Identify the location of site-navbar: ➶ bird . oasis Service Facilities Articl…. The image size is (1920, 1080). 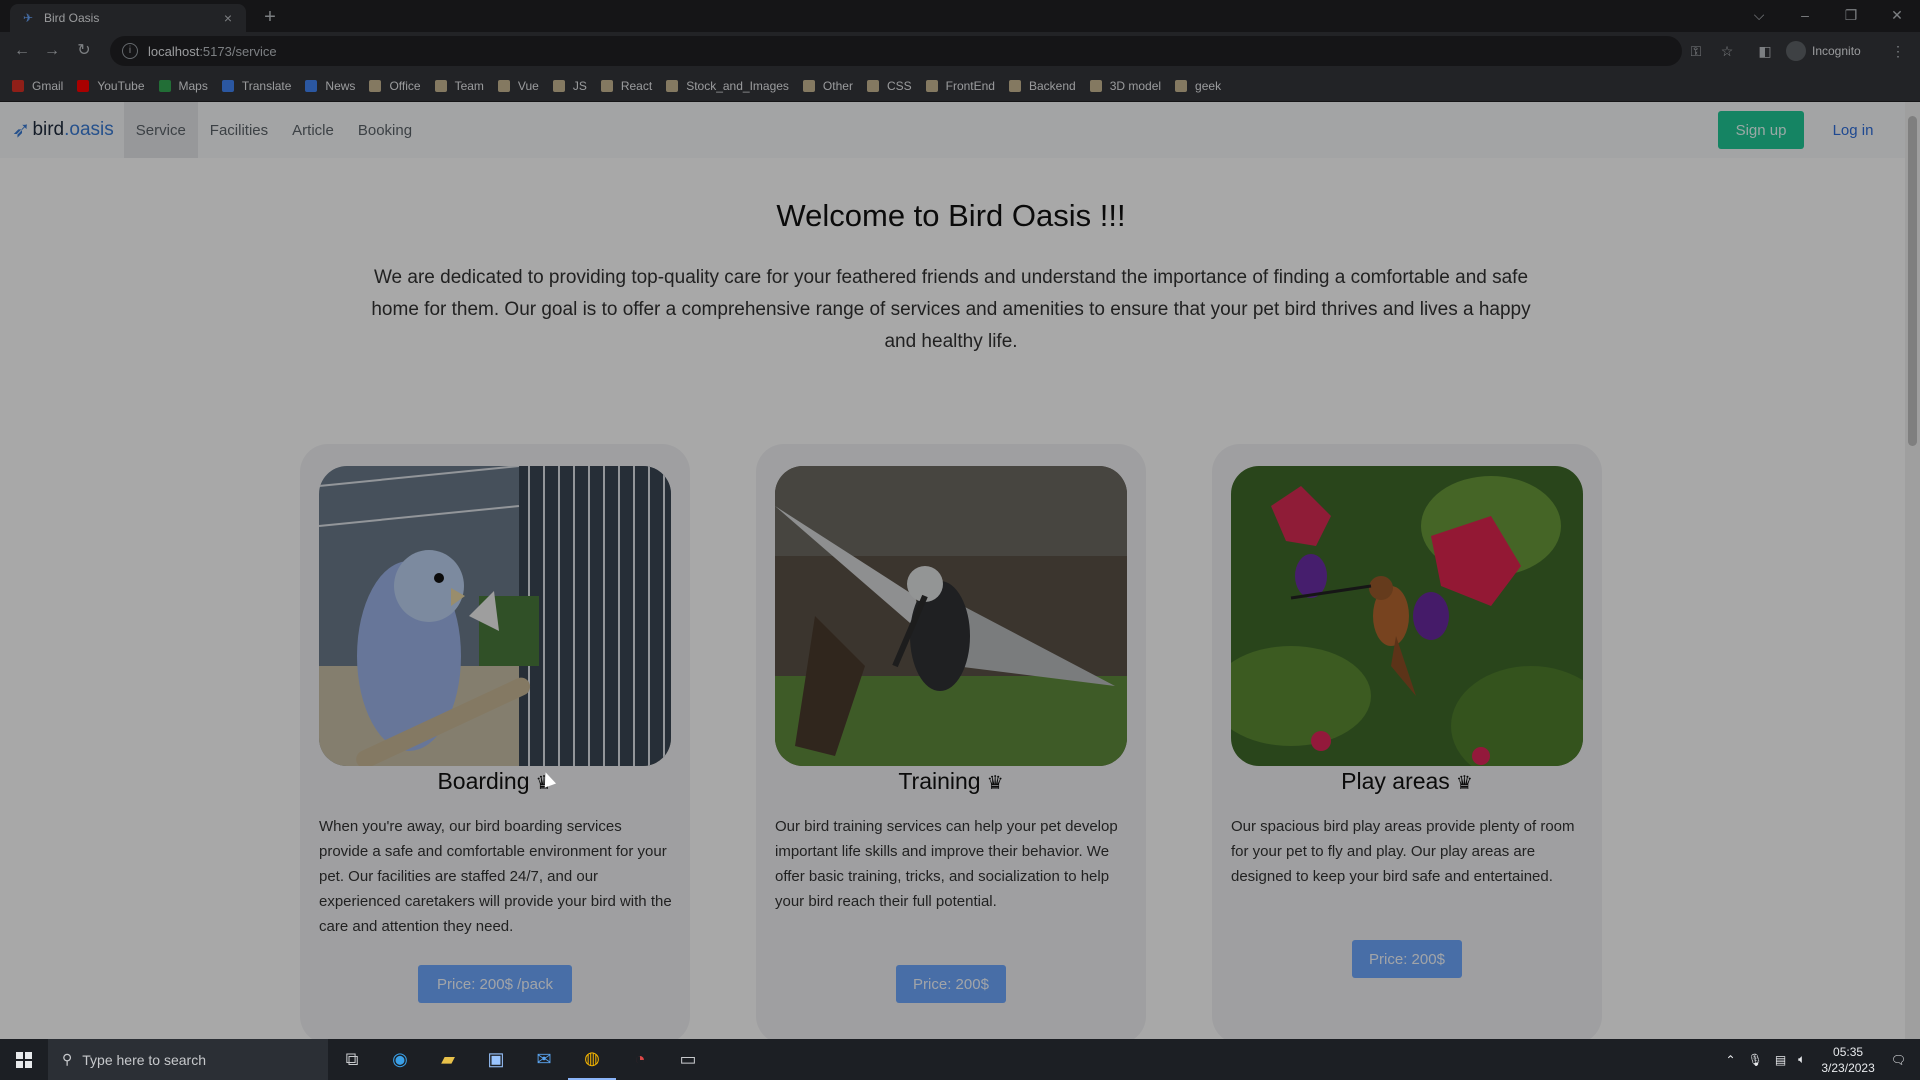
(952, 130).